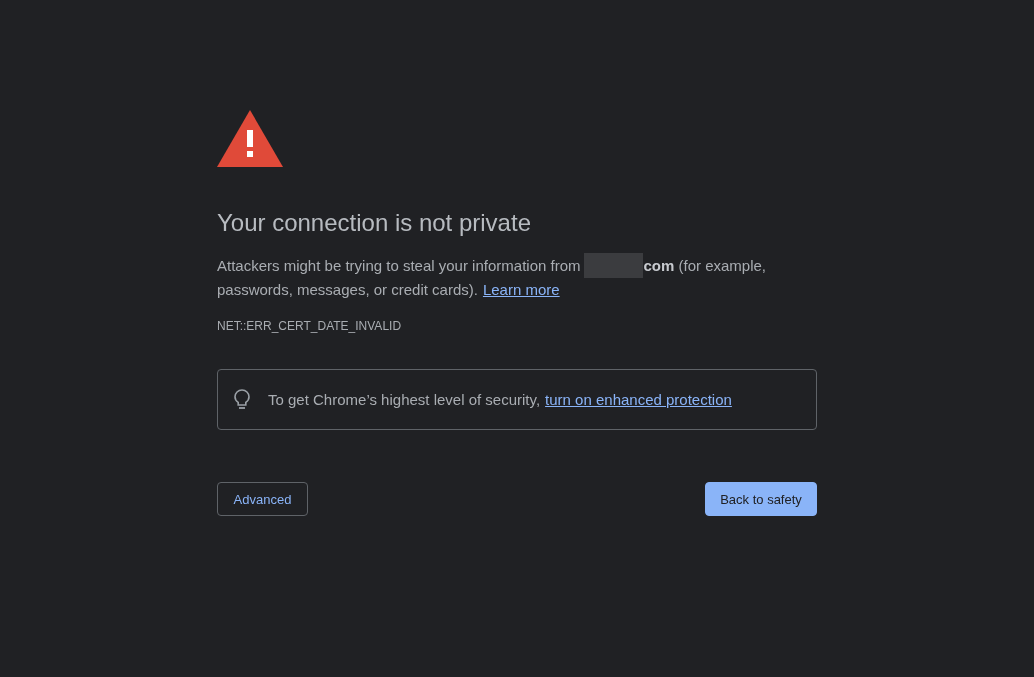  What do you see at coordinates (310, 326) in the screenshot?
I see `error-code: NET::ERR_CERT_DATE_INVALID` at bounding box center [310, 326].